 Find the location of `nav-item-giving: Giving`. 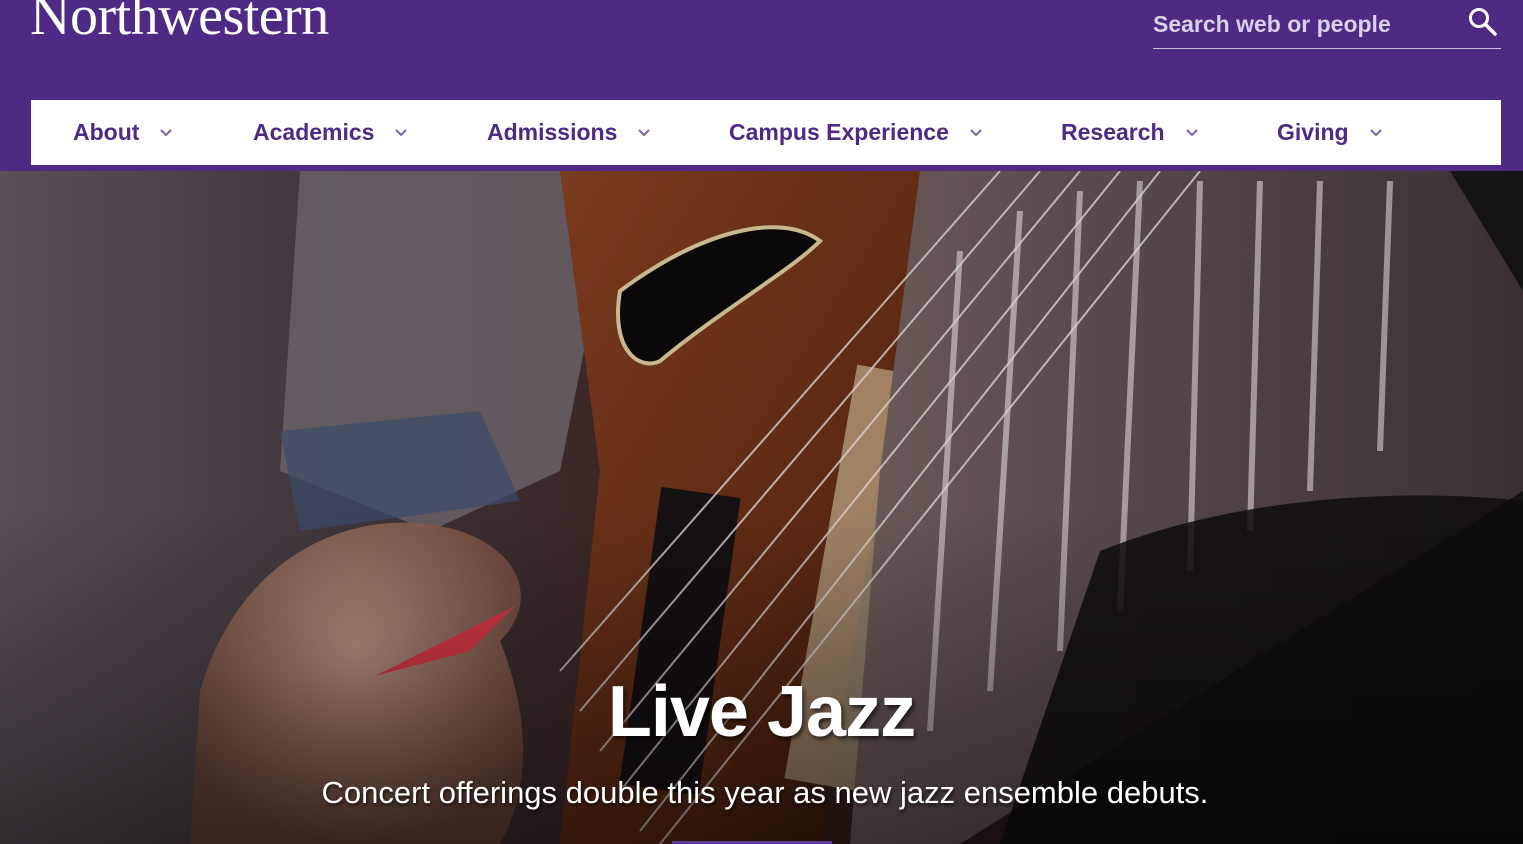

nav-item-giving: Giving is located at coordinates (1330, 132).